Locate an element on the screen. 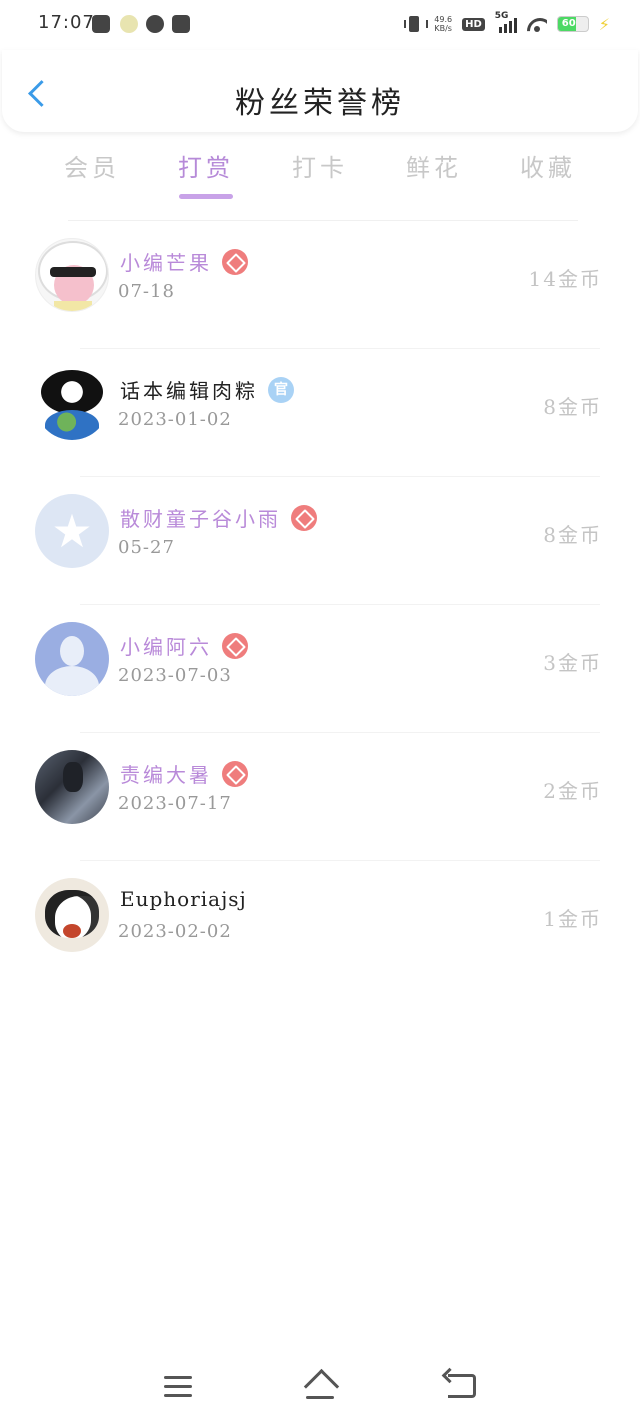 This screenshot has height=1427, width=640. list-item: 小编芒果 07-18 14金币 is located at coordinates (320, 285).